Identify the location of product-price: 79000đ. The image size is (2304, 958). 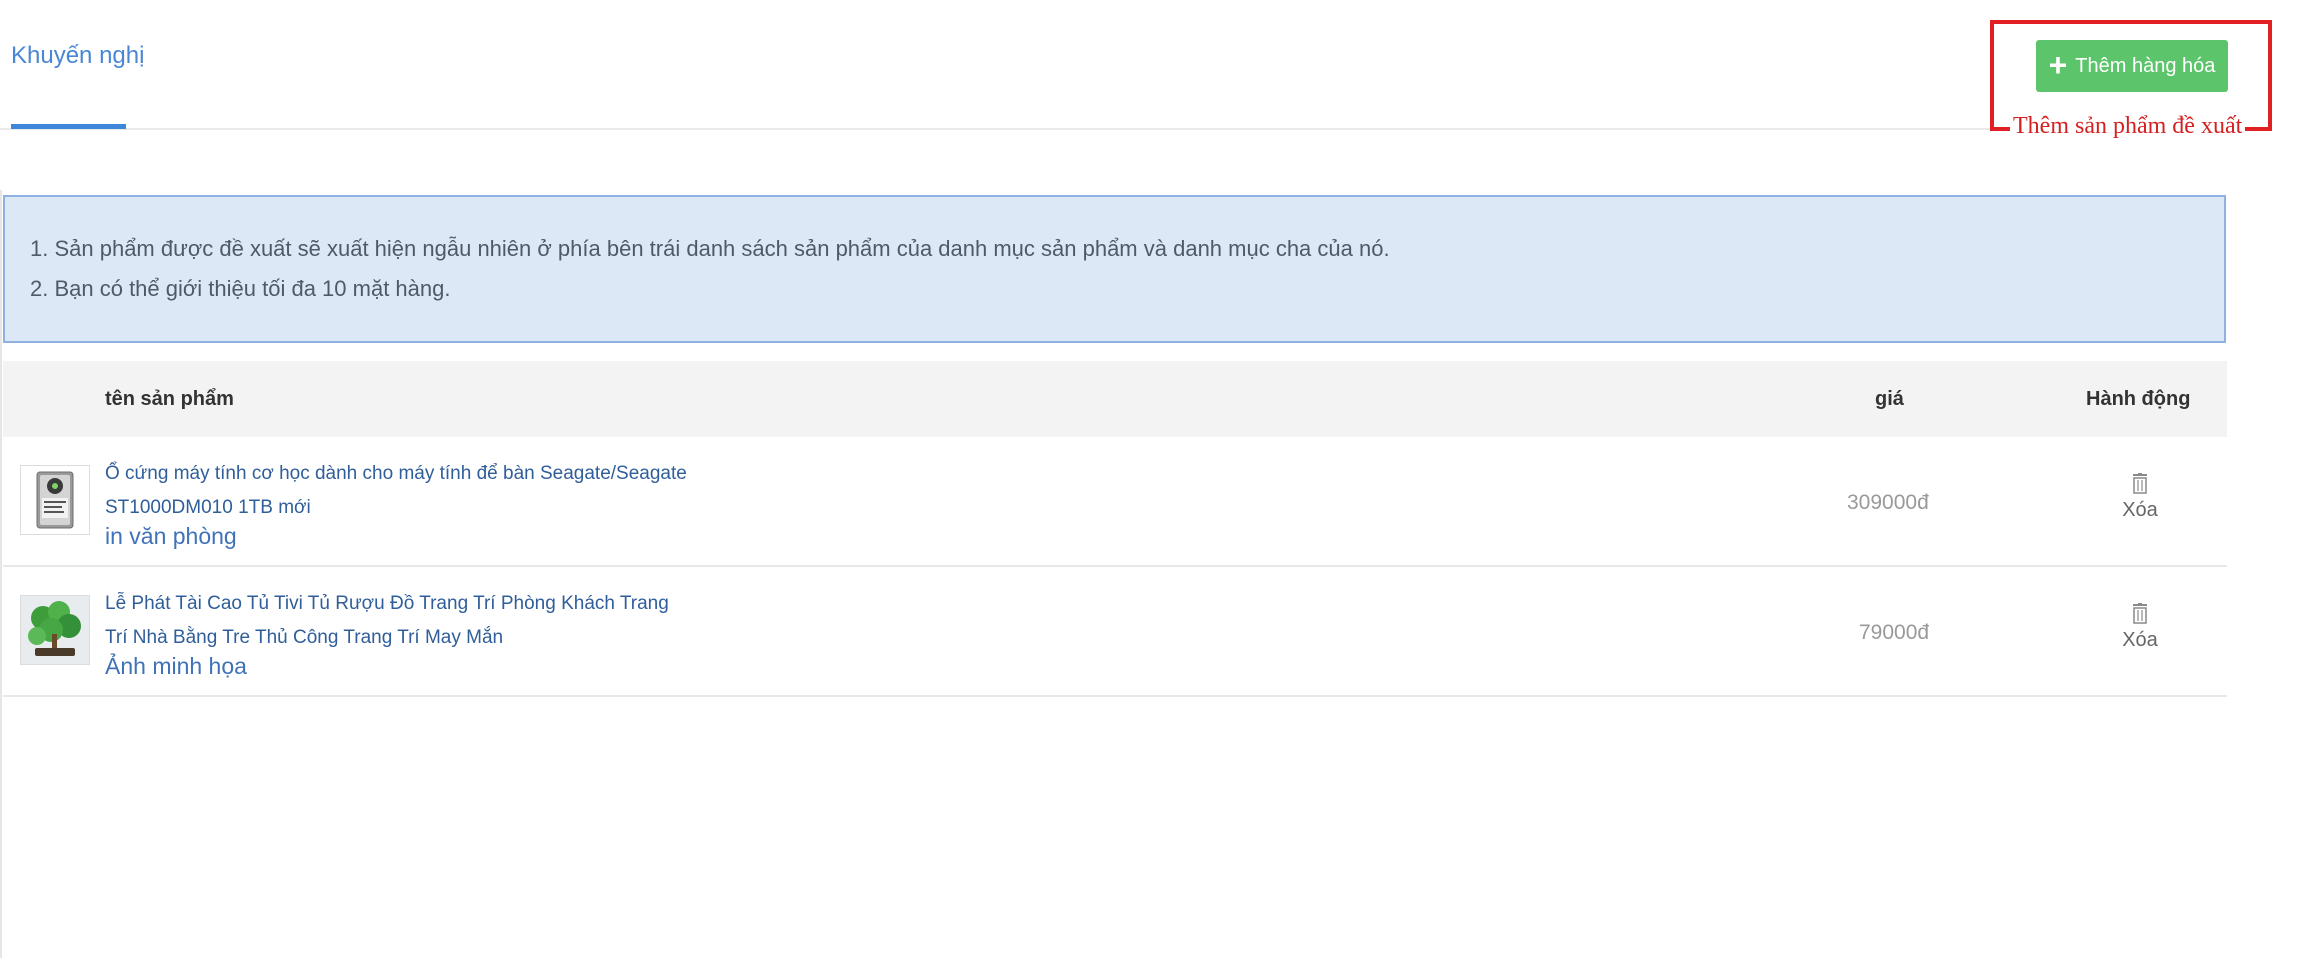
(1894, 632).